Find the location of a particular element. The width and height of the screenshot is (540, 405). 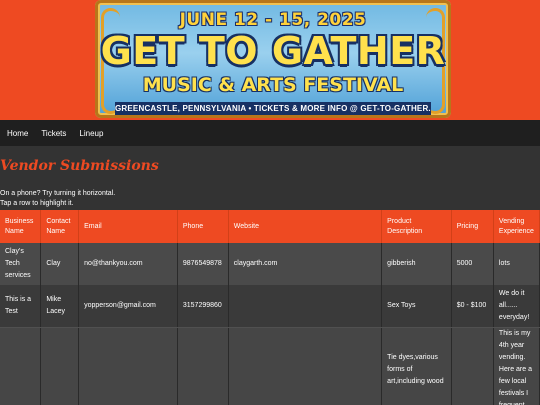

cell-contact-name: Clay is located at coordinates (60, 264).